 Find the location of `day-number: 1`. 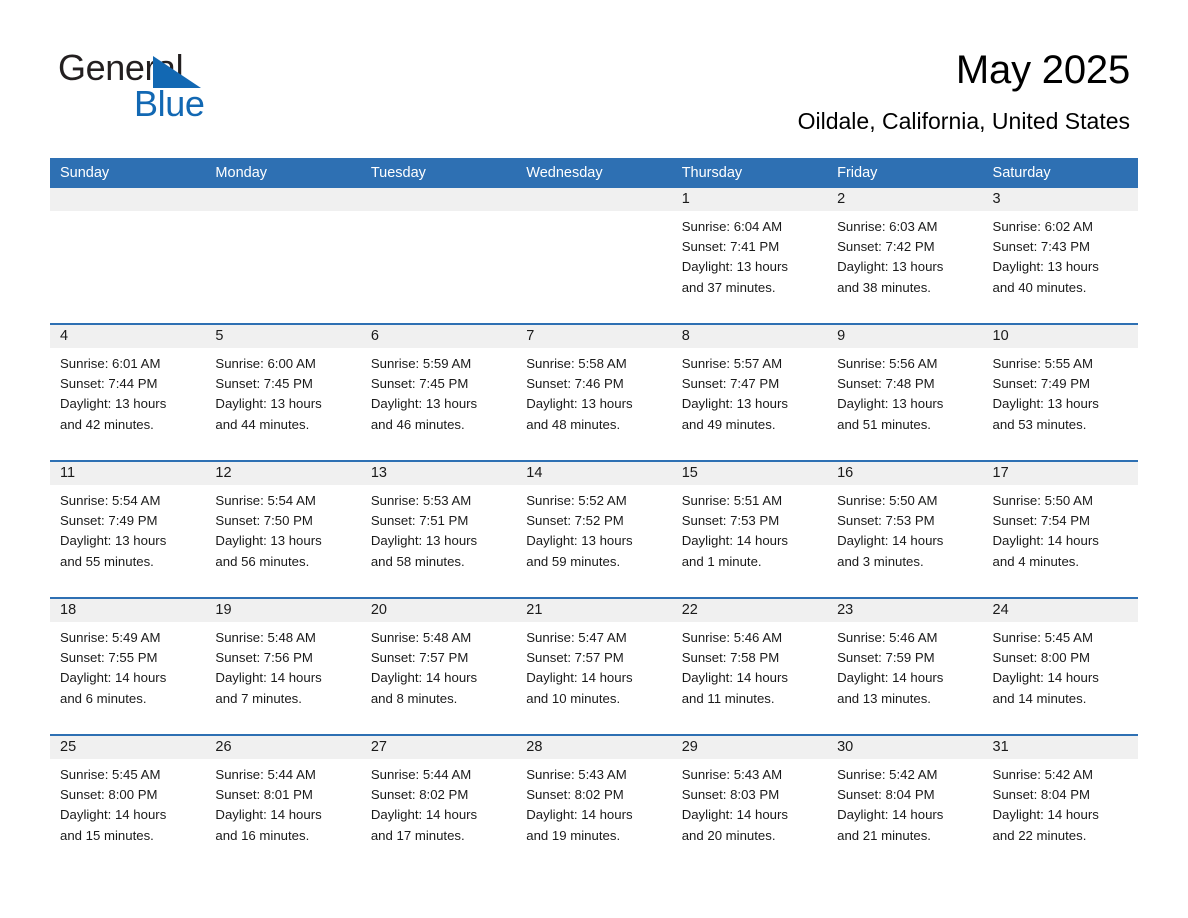

day-number: 1 is located at coordinates (749, 199).